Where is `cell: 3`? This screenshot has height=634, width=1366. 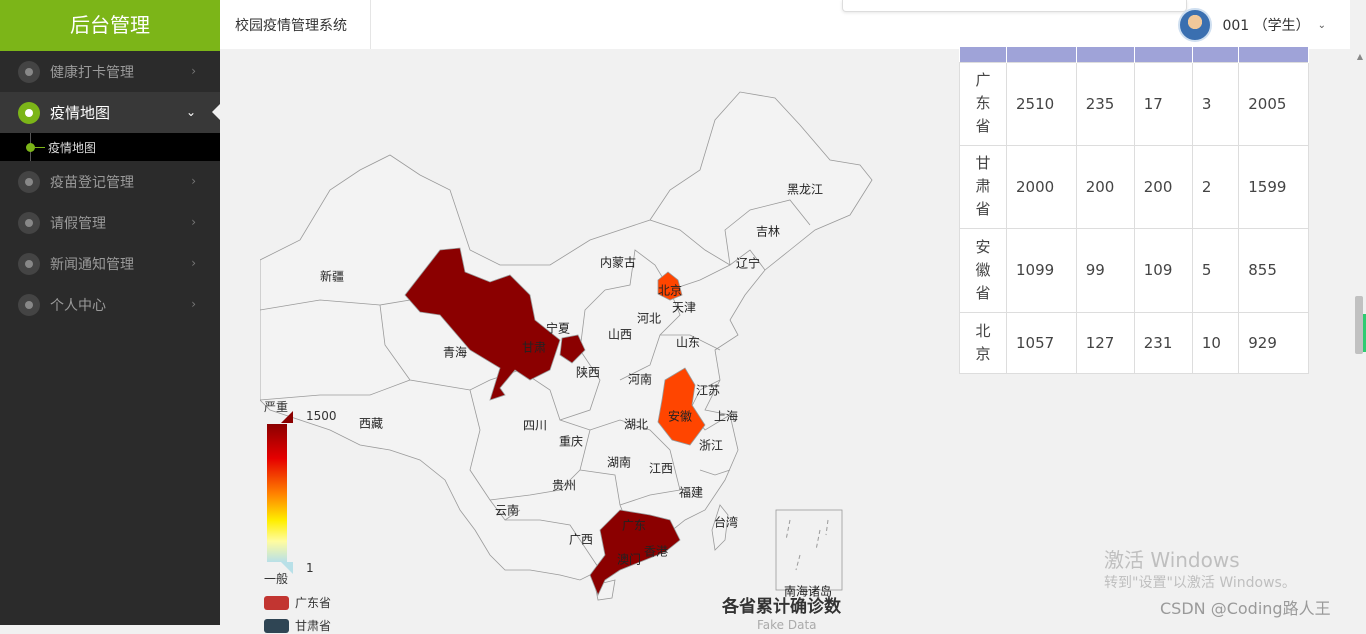 cell: 3 is located at coordinates (1215, 103).